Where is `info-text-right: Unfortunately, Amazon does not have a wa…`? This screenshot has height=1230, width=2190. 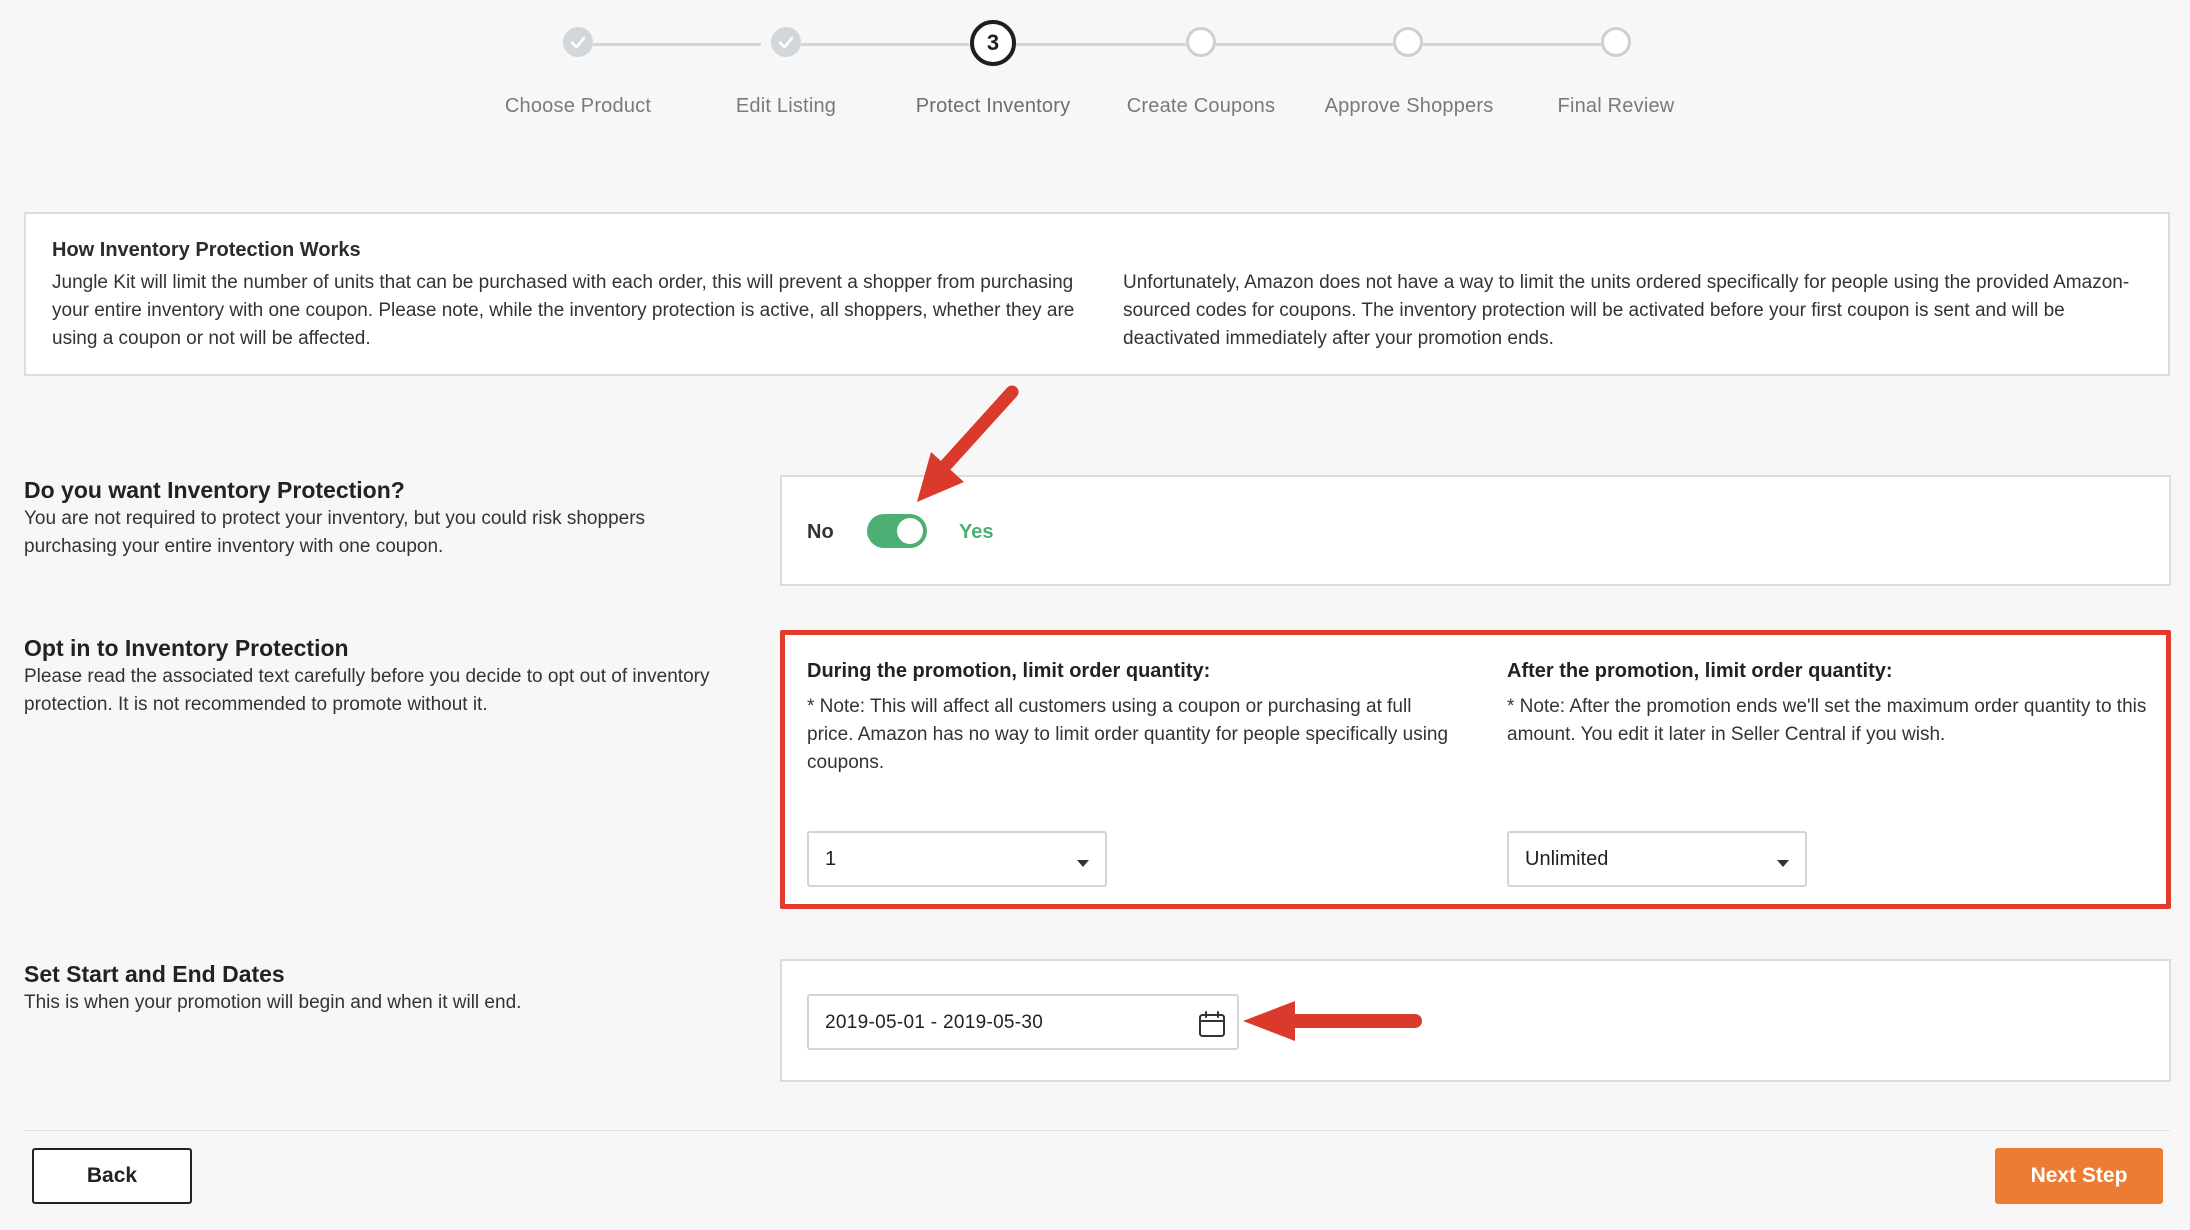
info-text-right: Unfortunately, Amazon does not have a wa… is located at coordinates (1626, 310).